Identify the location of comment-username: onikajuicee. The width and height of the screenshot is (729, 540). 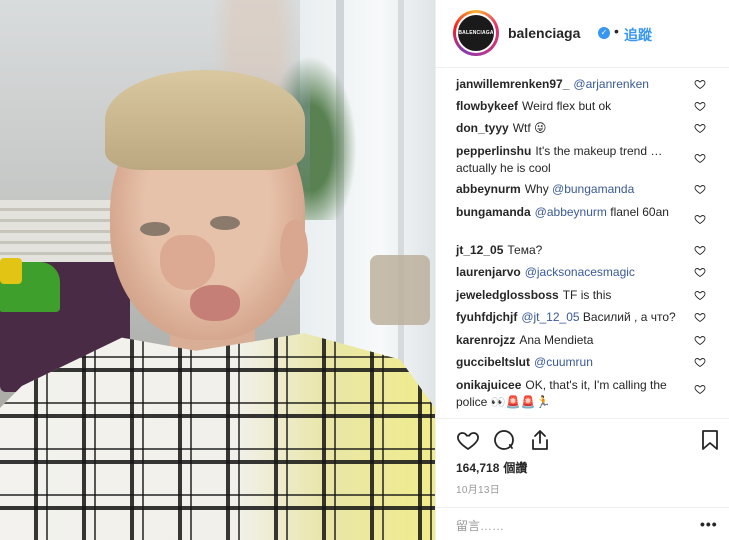
(488, 385).